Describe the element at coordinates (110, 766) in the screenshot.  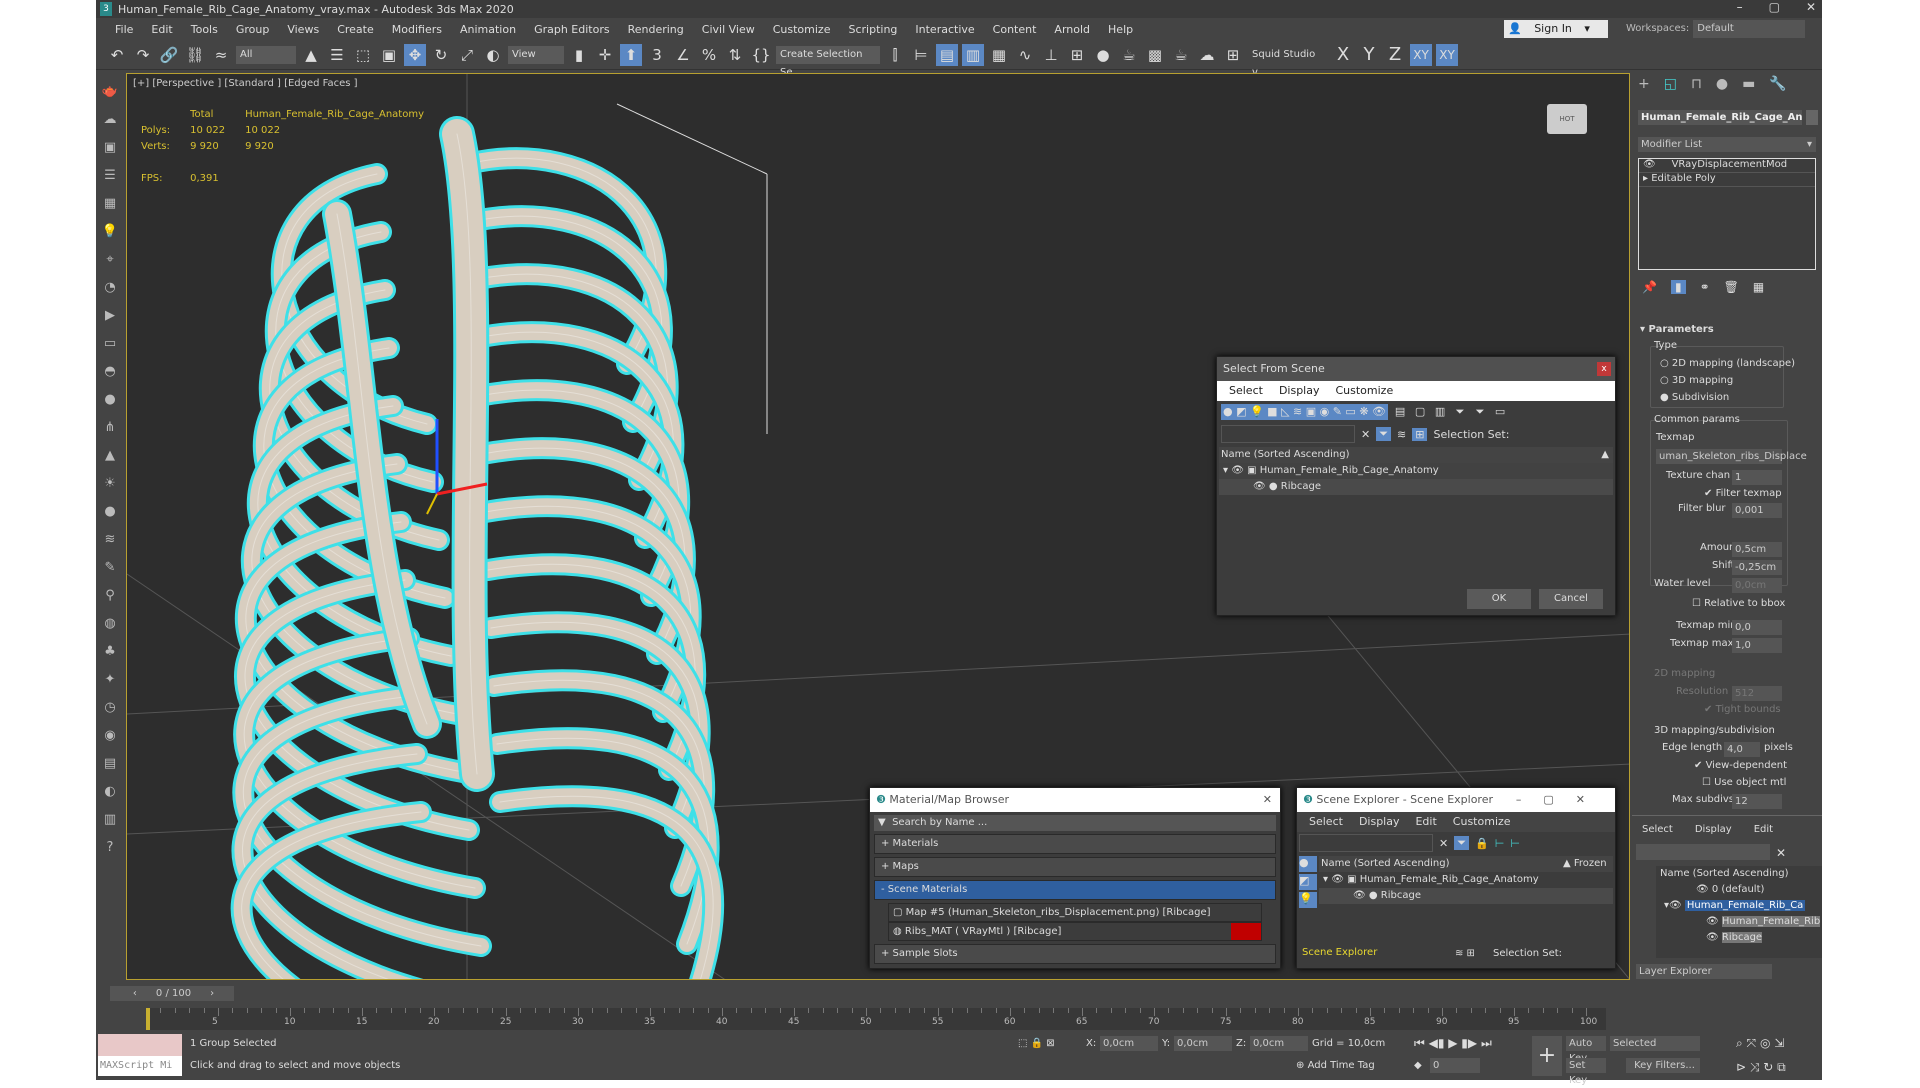
I see `map-icon: ▤` at that location.